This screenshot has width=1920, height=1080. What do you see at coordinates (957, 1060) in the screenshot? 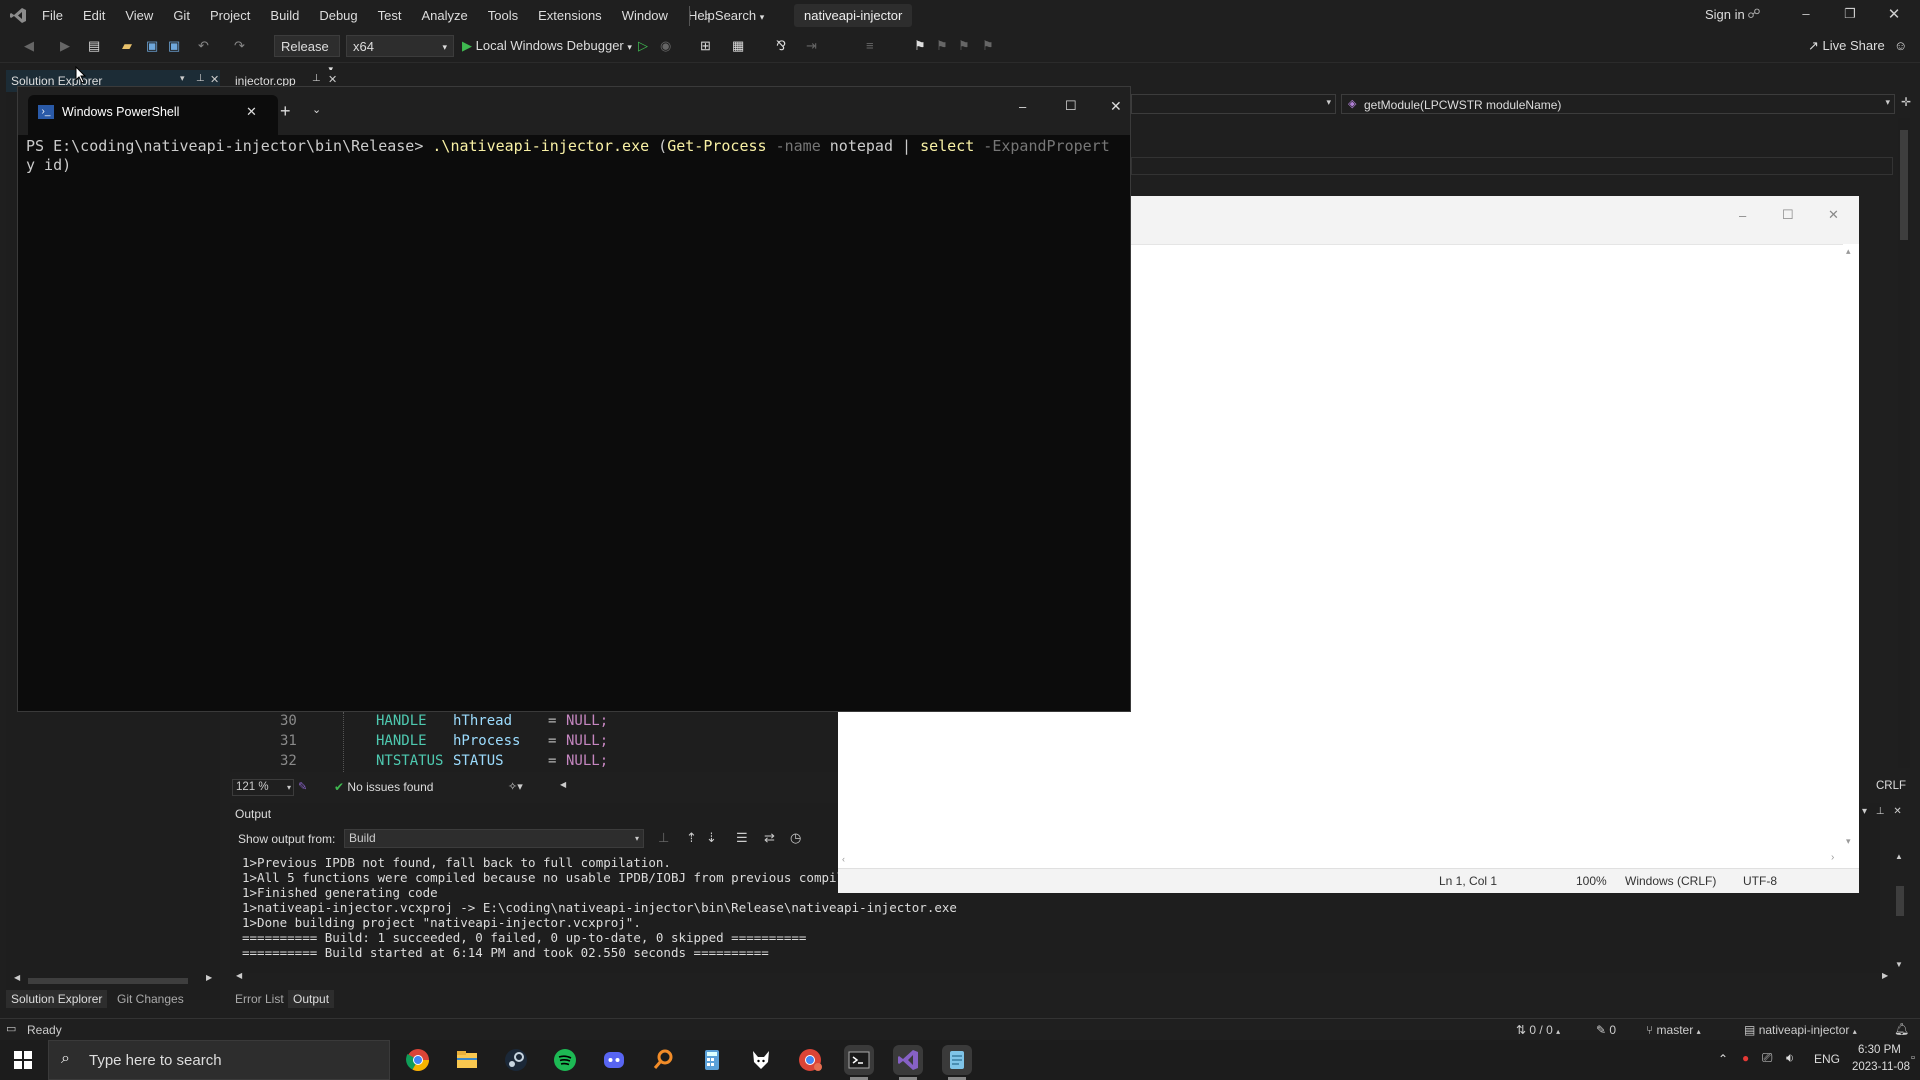
I see `notepad-taskbar-icon` at bounding box center [957, 1060].